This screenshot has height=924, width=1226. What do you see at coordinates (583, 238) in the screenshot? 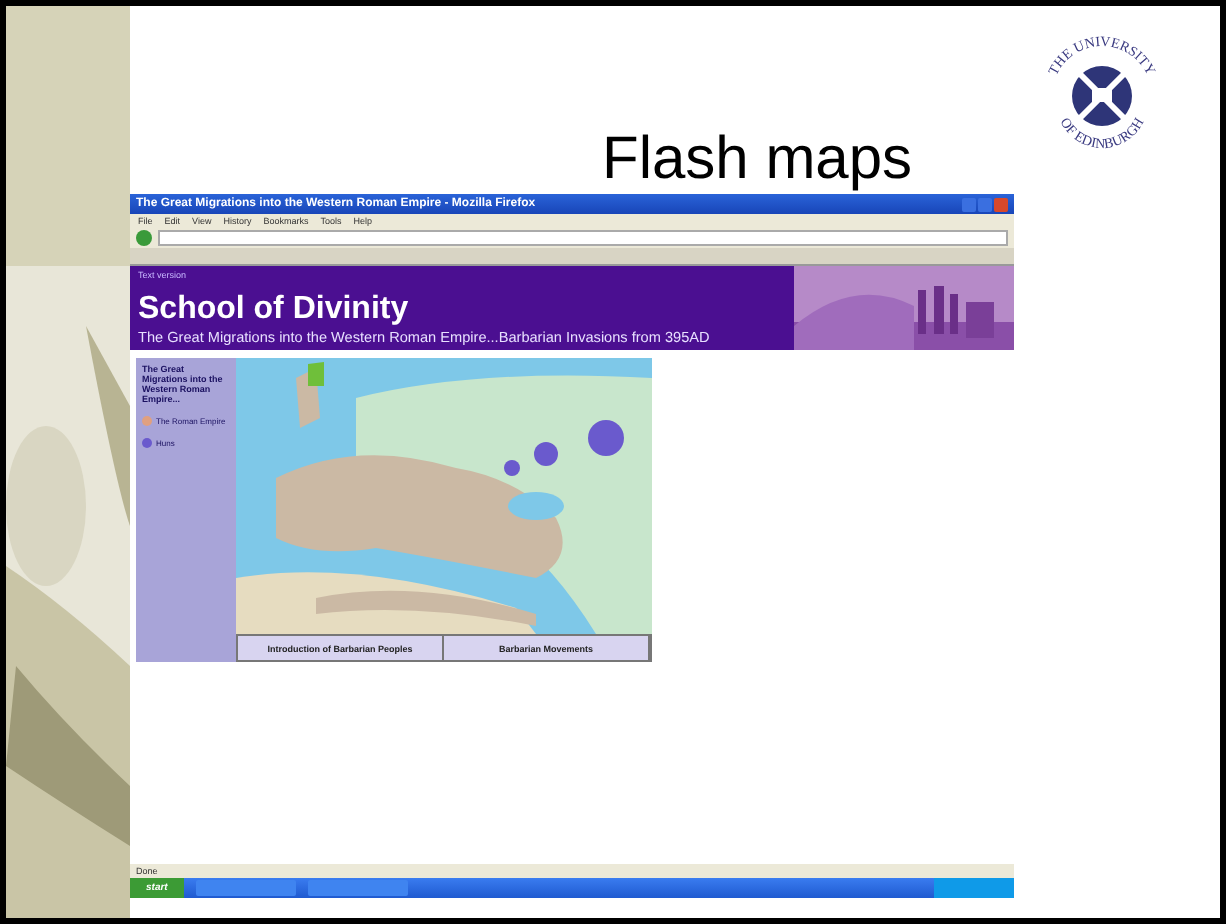
I see `address-field` at bounding box center [583, 238].